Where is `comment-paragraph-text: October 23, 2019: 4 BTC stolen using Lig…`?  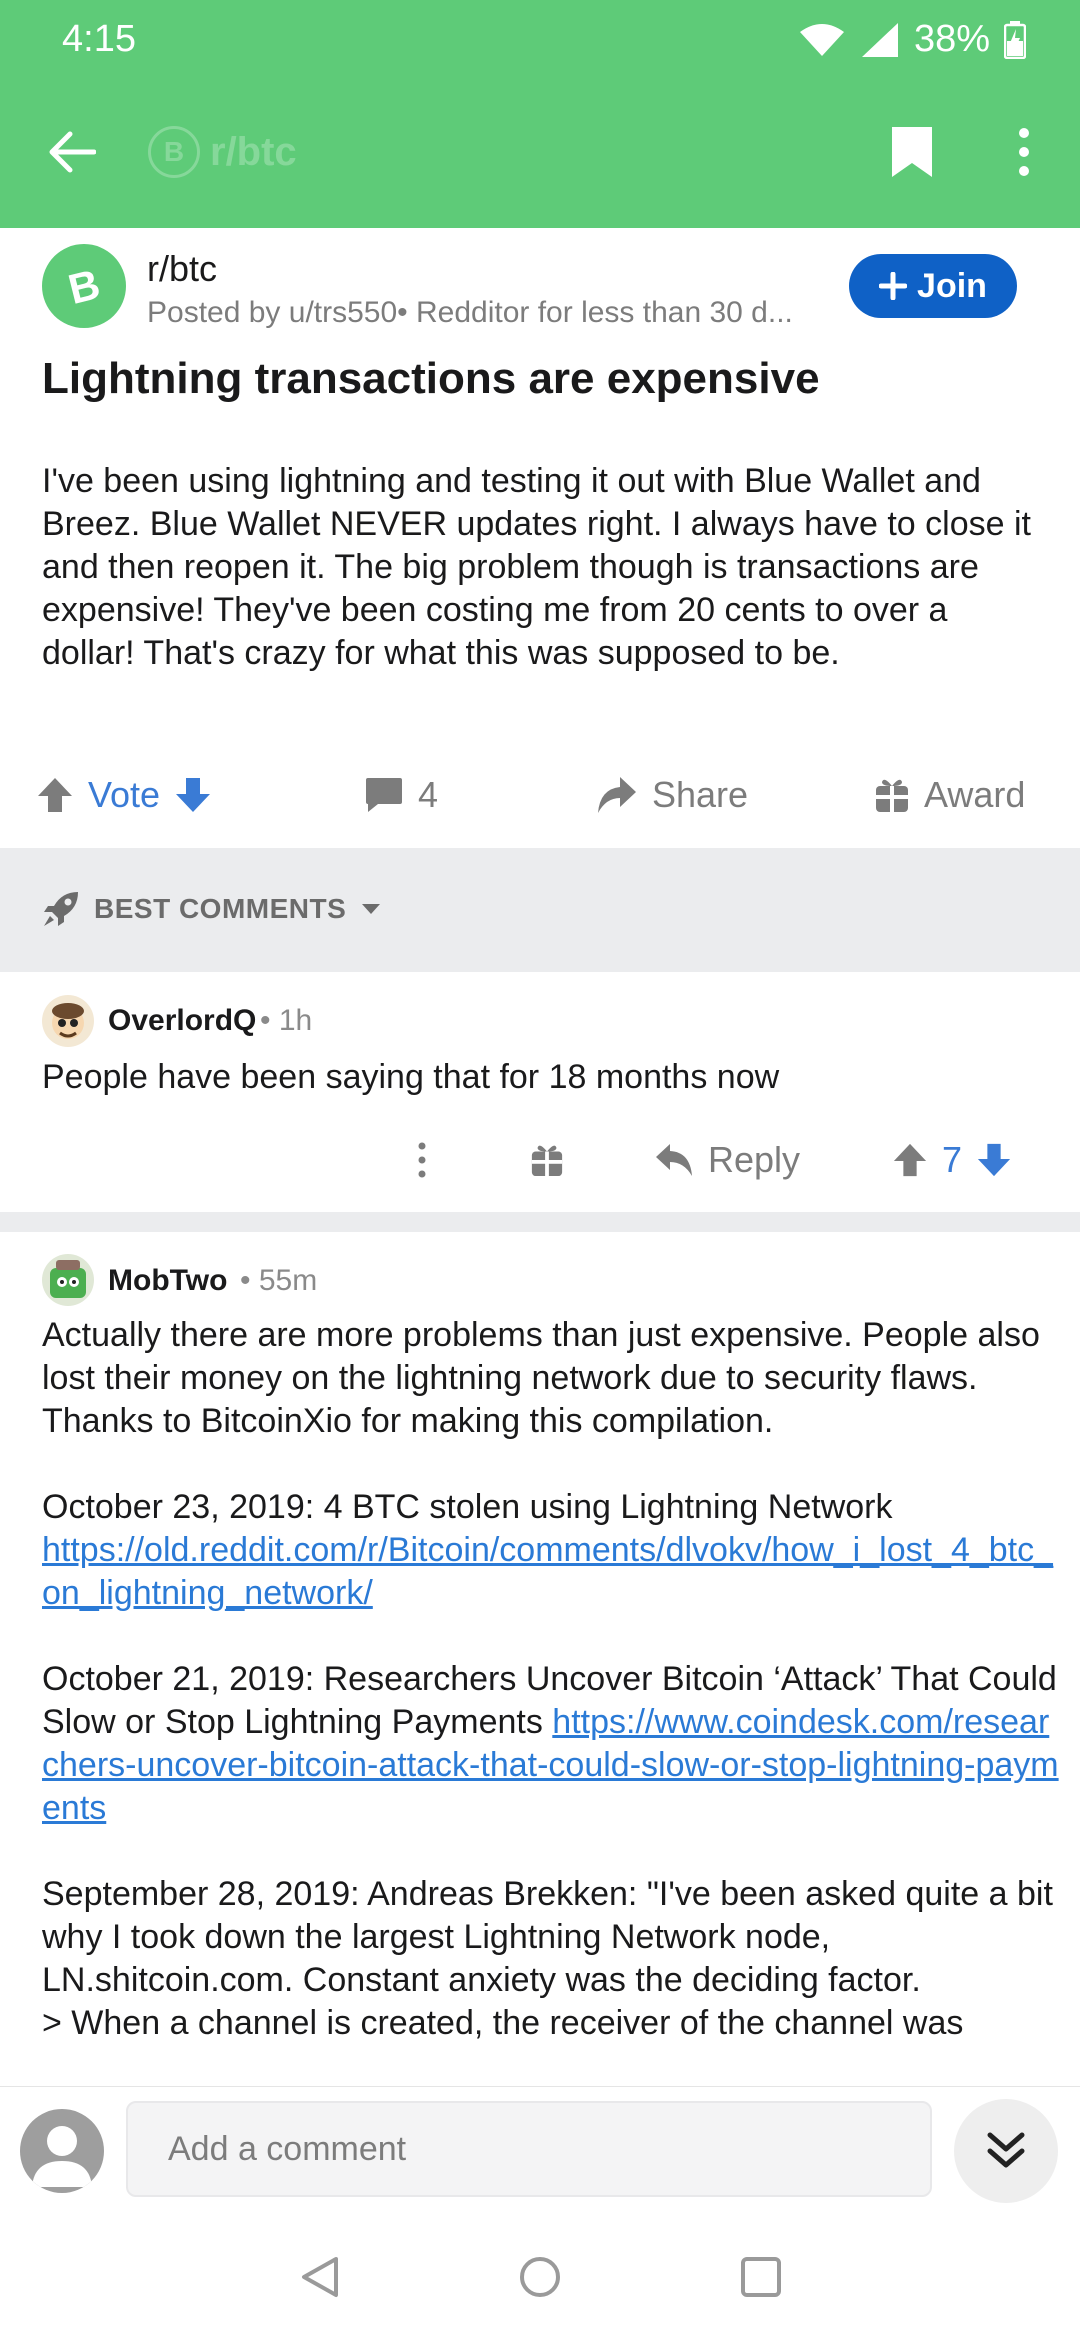
comment-paragraph-text: October 23, 2019: 4 BTC stolen using Lig… is located at coordinates (467, 1507).